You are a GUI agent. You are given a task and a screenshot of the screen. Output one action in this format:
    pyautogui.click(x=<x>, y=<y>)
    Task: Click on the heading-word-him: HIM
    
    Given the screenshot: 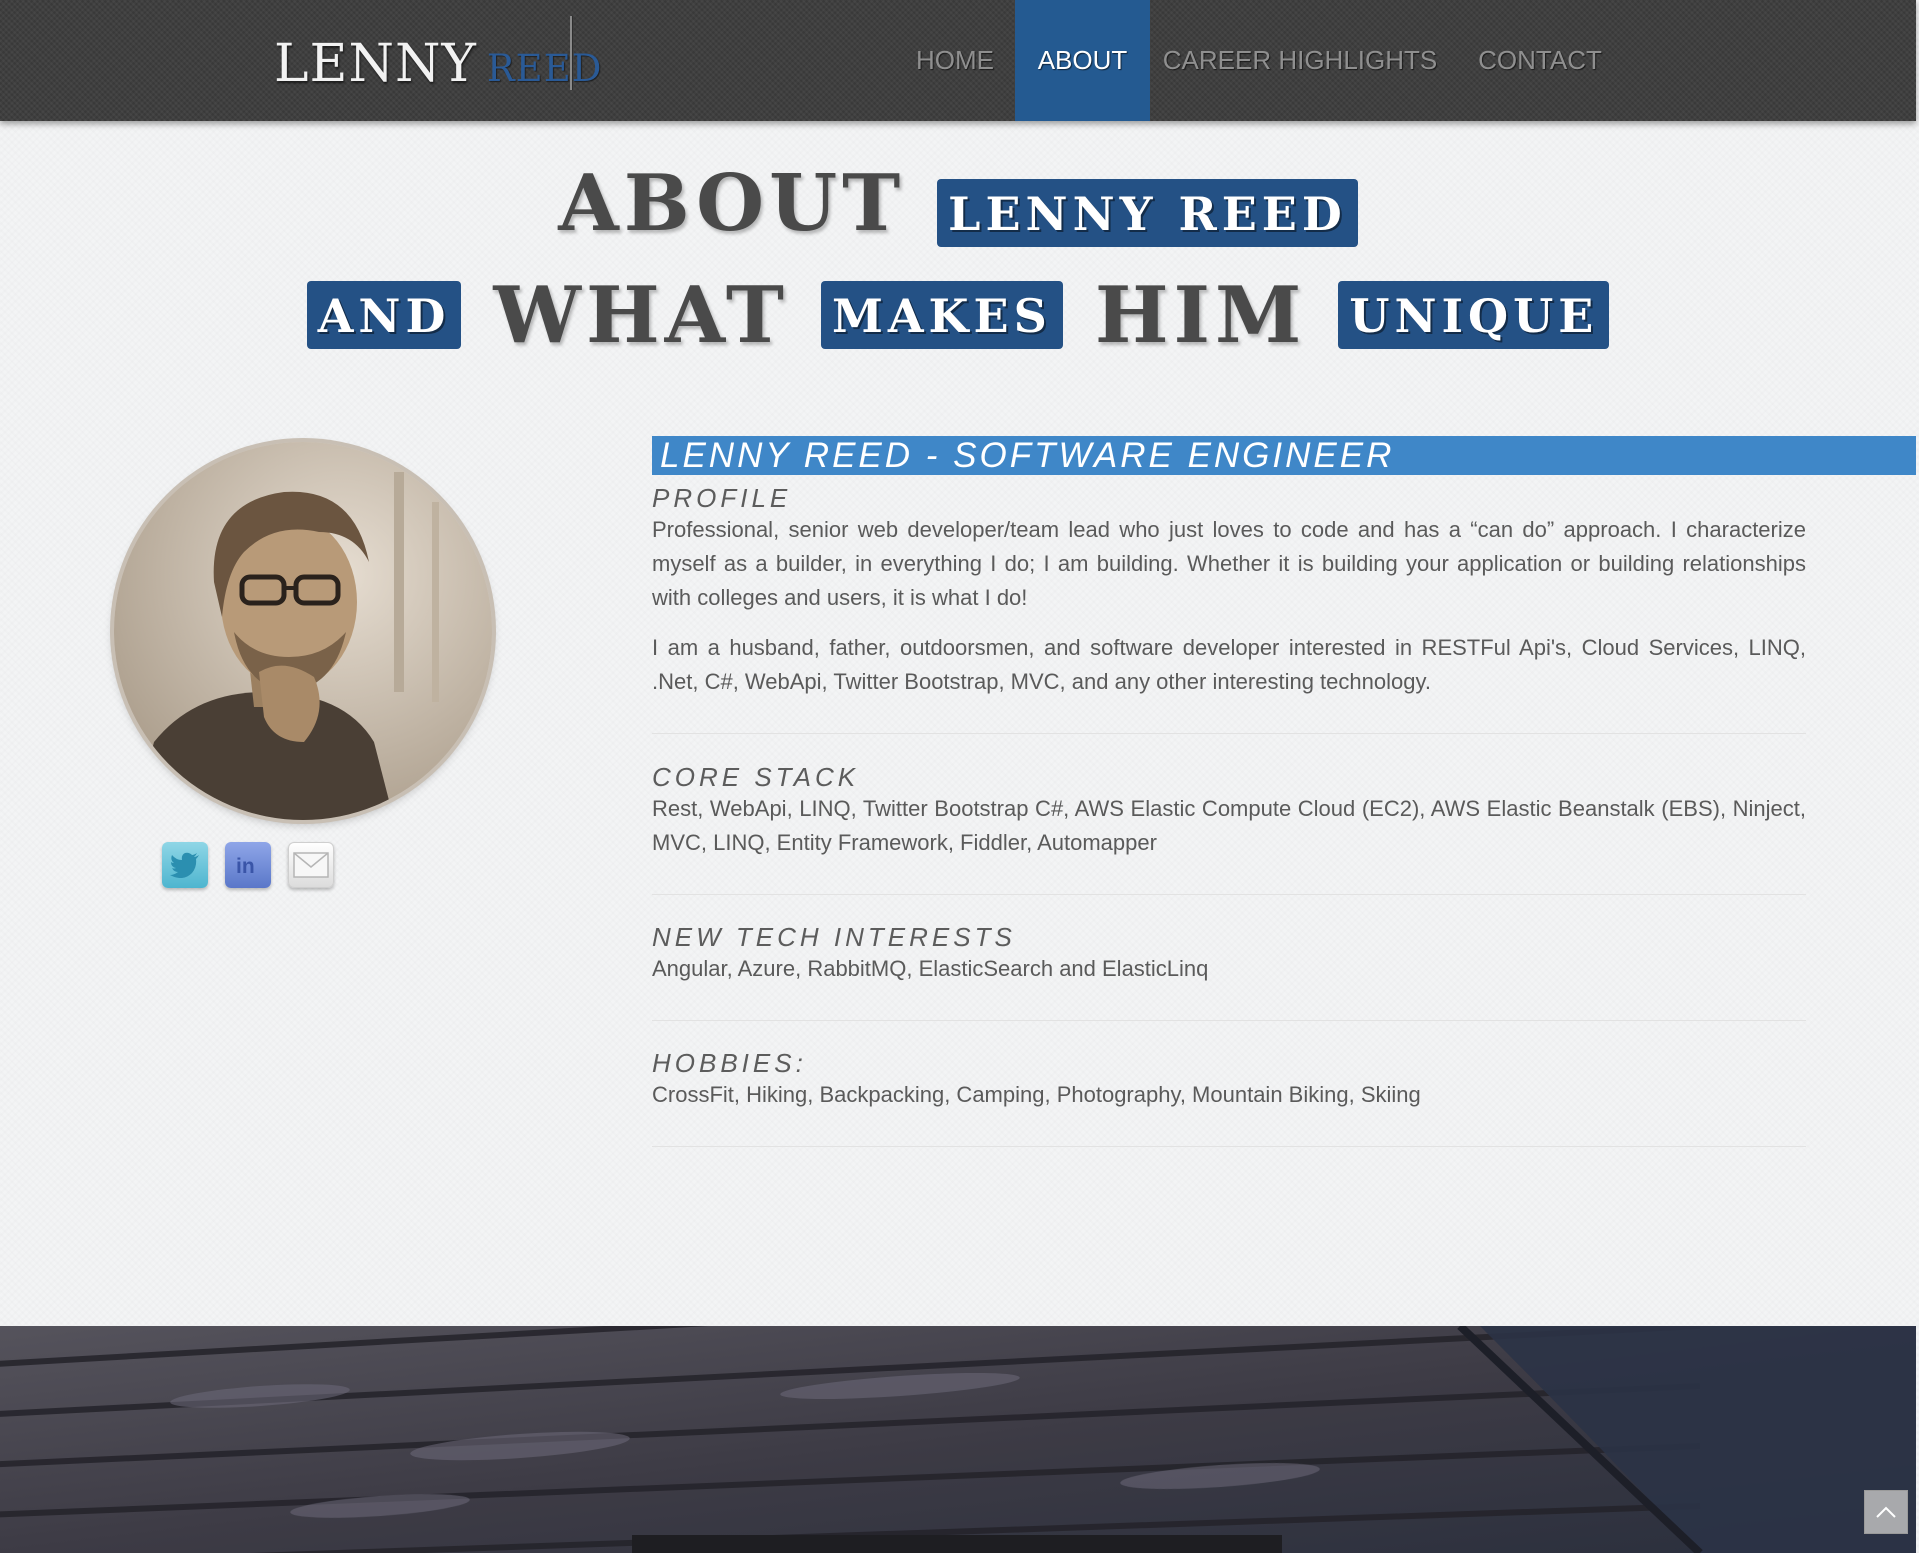 What is the action you would take?
    pyautogui.click(x=1200, y=315)
    